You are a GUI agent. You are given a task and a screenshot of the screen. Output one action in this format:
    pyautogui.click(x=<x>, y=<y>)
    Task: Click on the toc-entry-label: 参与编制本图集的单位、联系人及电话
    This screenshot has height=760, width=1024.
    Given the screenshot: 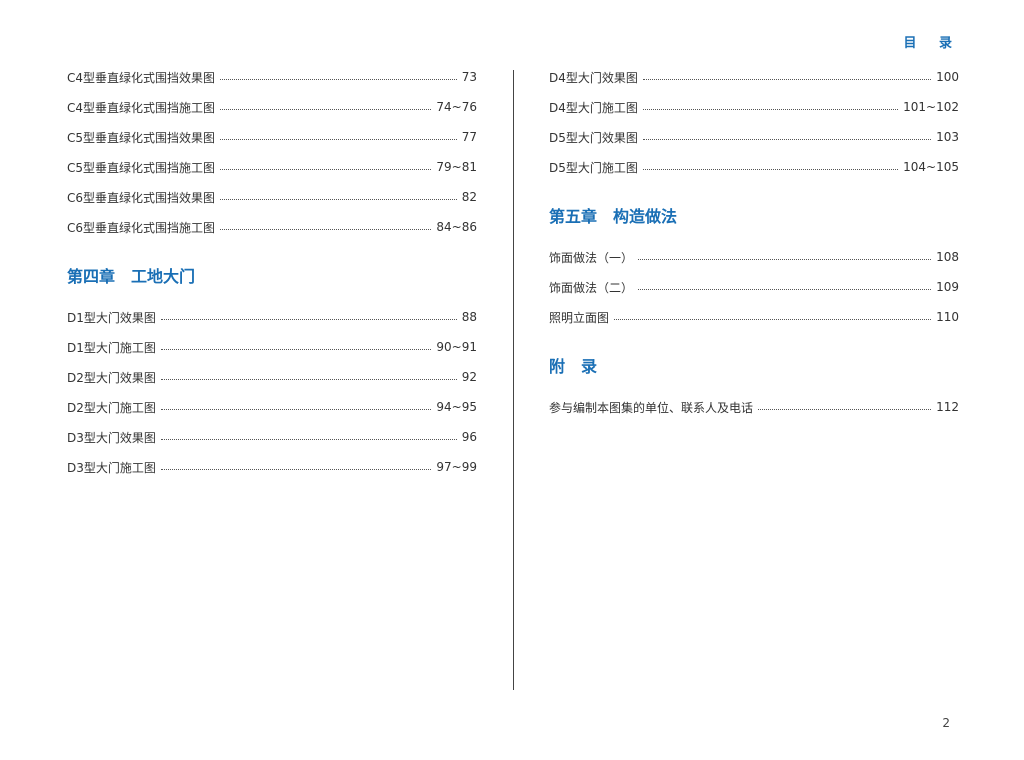 What is the action you would take?
    pyautogui.click(x=651, y=407)
    